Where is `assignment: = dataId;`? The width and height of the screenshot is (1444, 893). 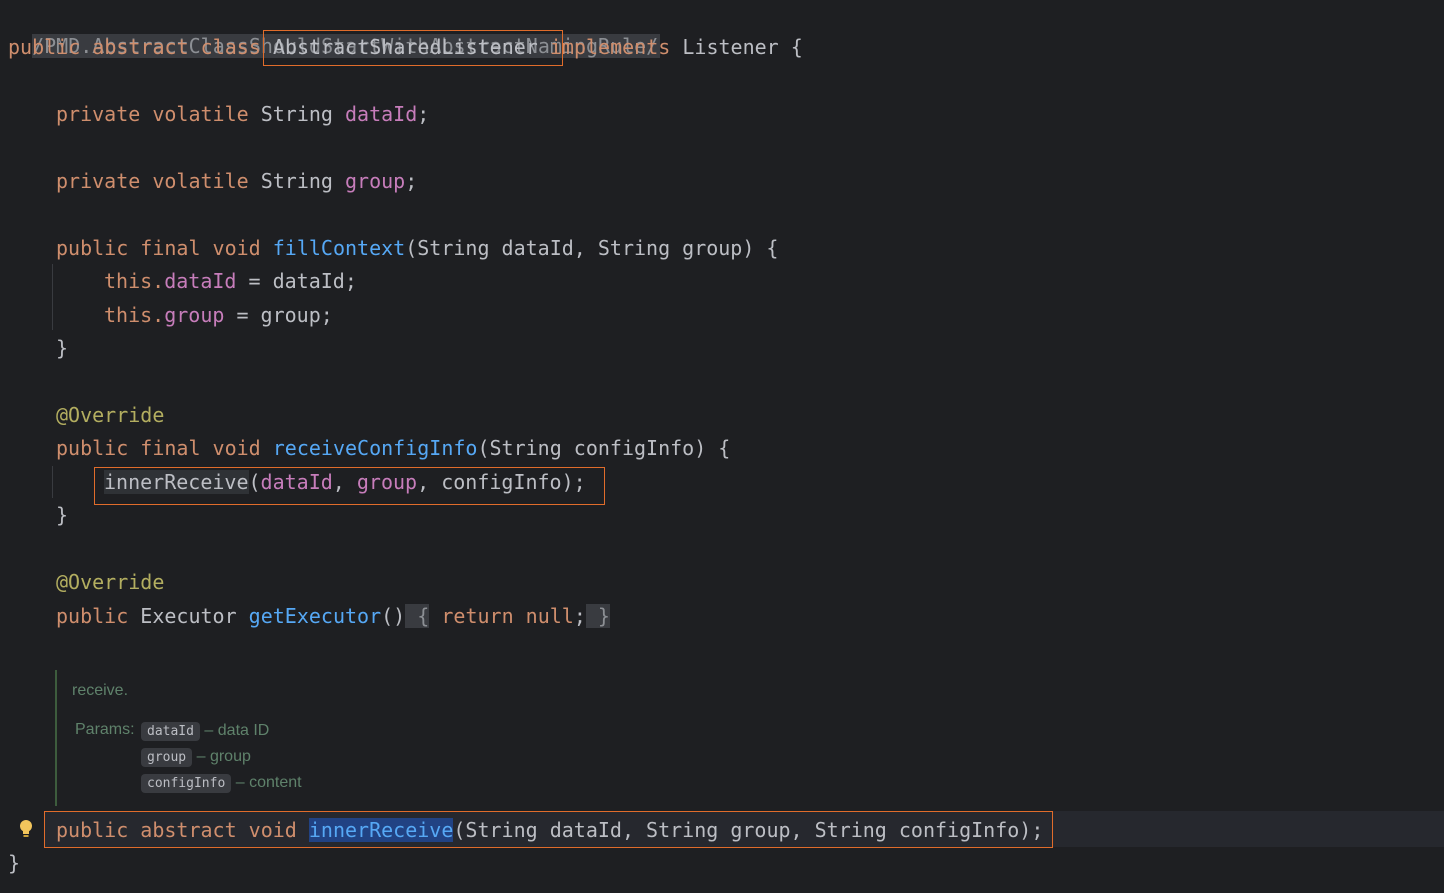
assignment: = dataId; is located at coordinates (296, 281).